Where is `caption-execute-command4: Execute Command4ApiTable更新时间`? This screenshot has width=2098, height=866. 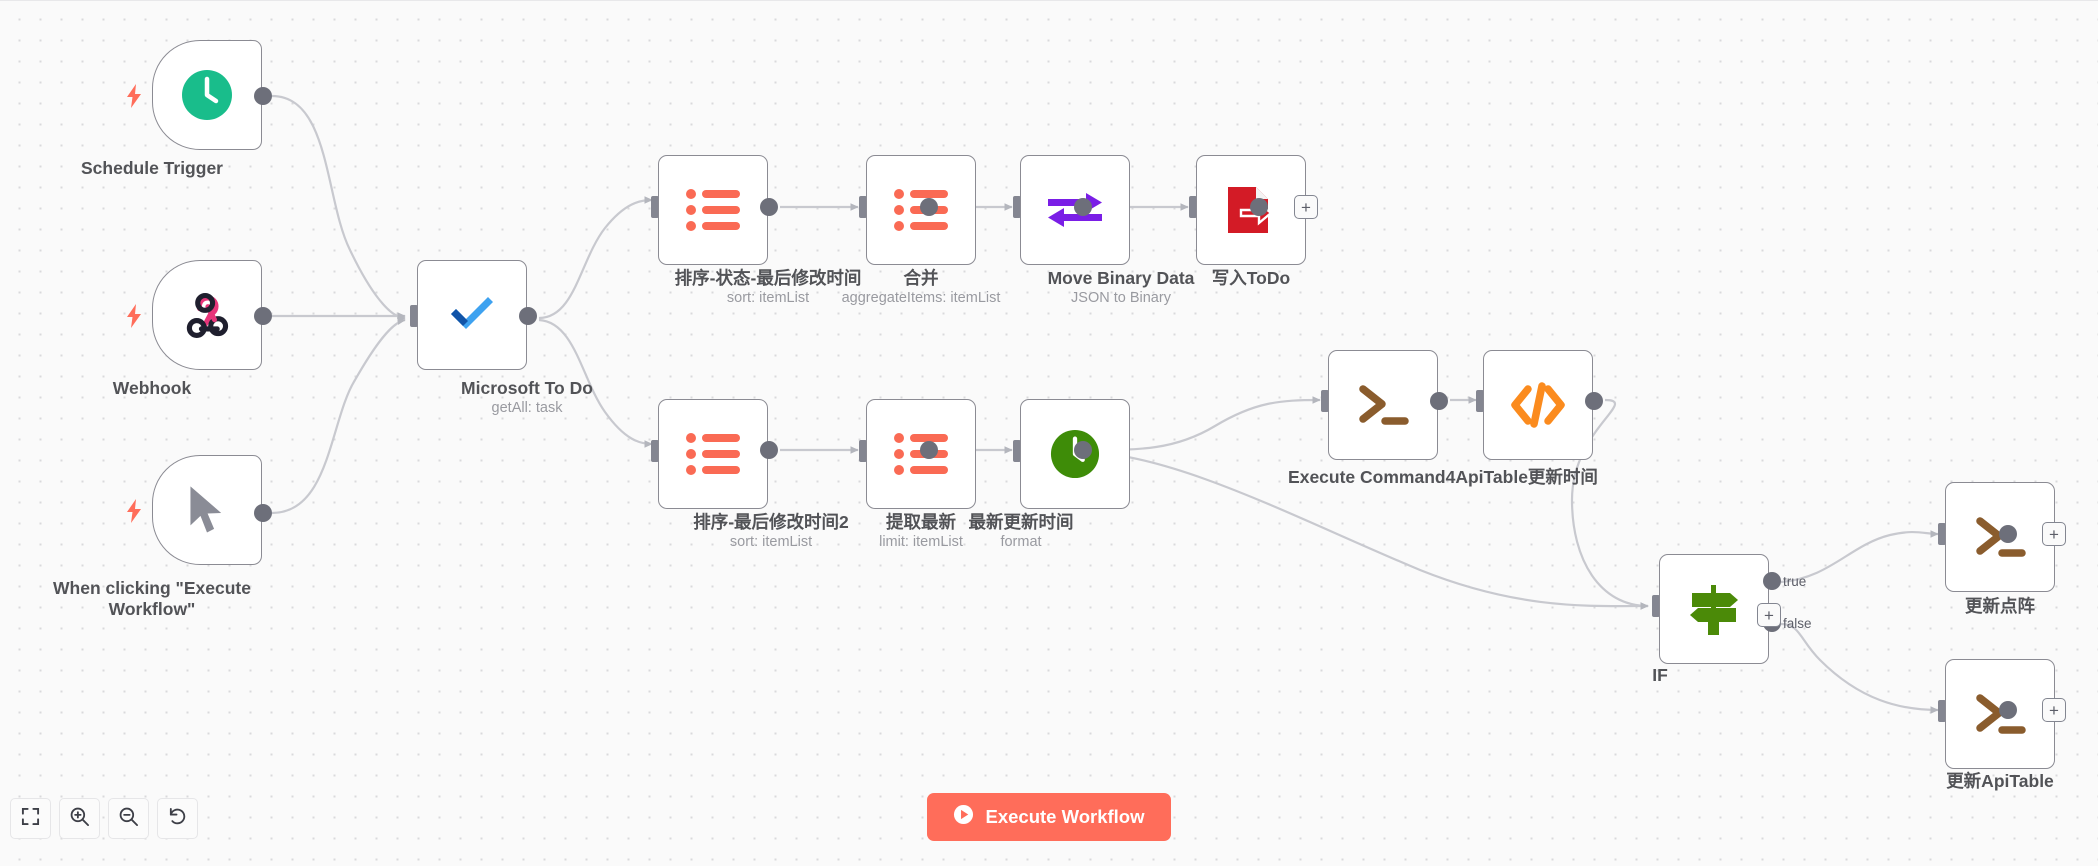 caption-execute-command4: Execute Command4ApiTable更新时间 is located at coordinates (1443, 477).